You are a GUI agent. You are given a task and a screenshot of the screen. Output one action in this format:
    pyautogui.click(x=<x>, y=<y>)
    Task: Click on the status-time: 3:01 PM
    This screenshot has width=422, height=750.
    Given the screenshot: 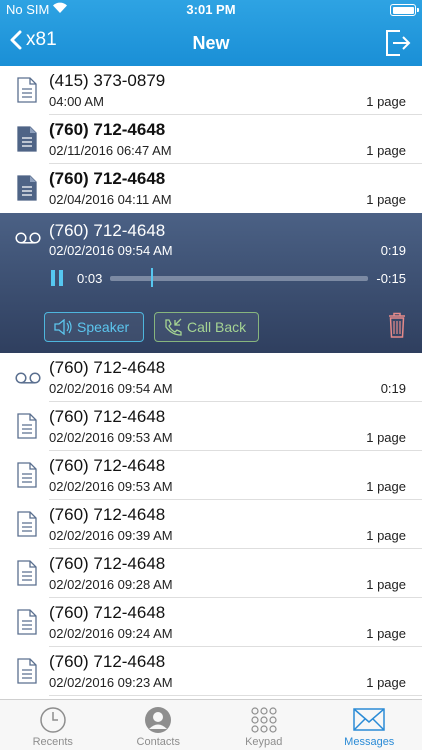 What is the action you would take?
    pyautogui.click(x=211, y=9)
    